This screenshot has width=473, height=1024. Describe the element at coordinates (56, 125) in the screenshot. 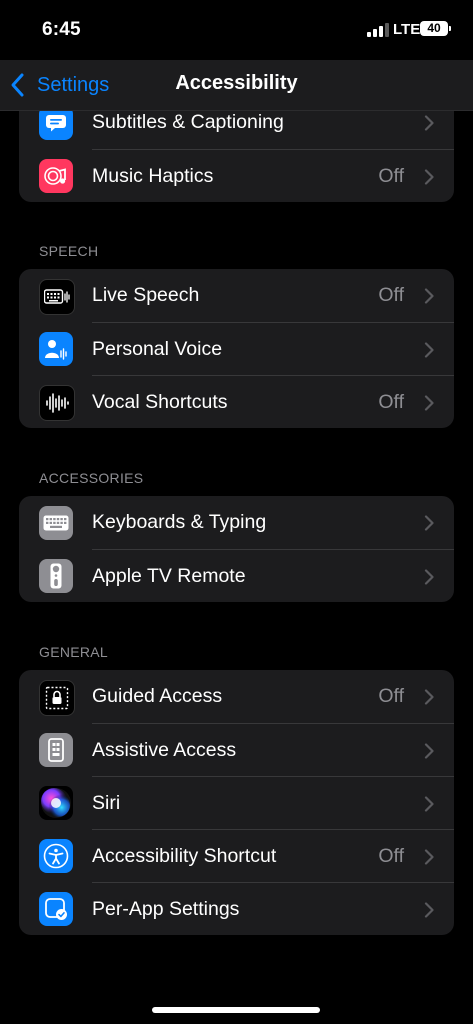

I see `captions-icon` at that location.